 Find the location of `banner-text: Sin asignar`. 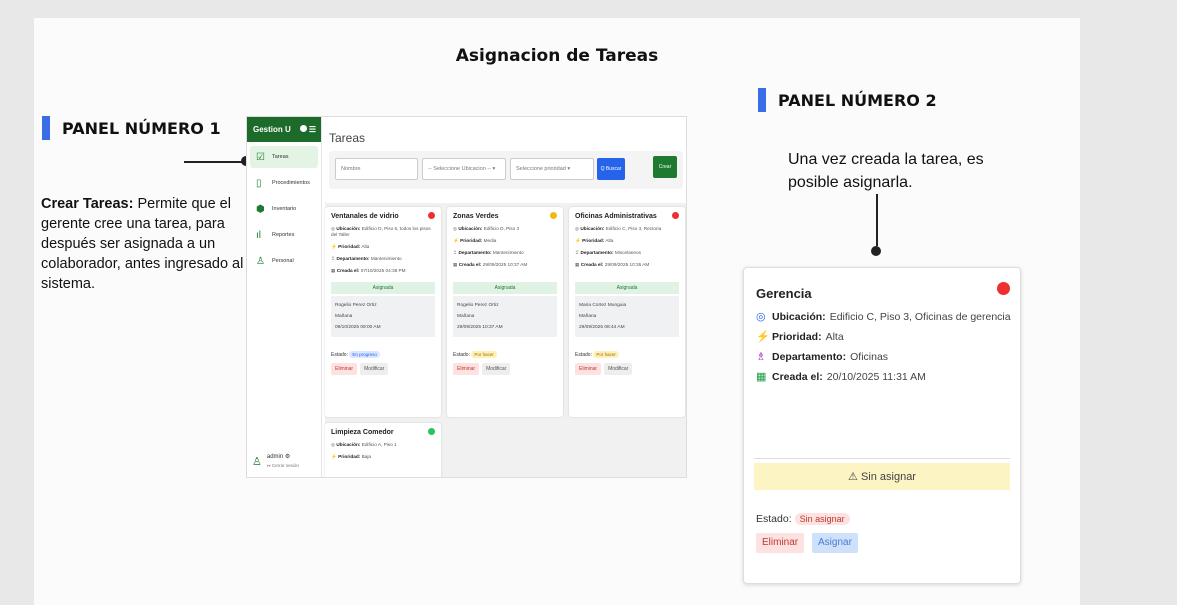

banner-text: Sin asignar is located at coordinates (888, 477).